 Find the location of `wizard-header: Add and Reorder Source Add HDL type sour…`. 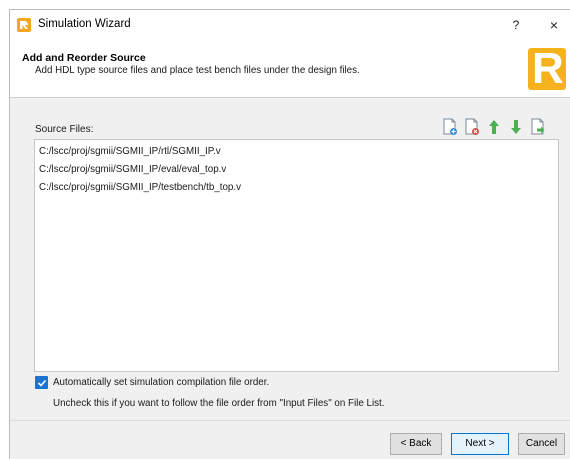

wizard-header: Add and Reorder Source Add HDL type sour… is located at coordinates (290, 69).